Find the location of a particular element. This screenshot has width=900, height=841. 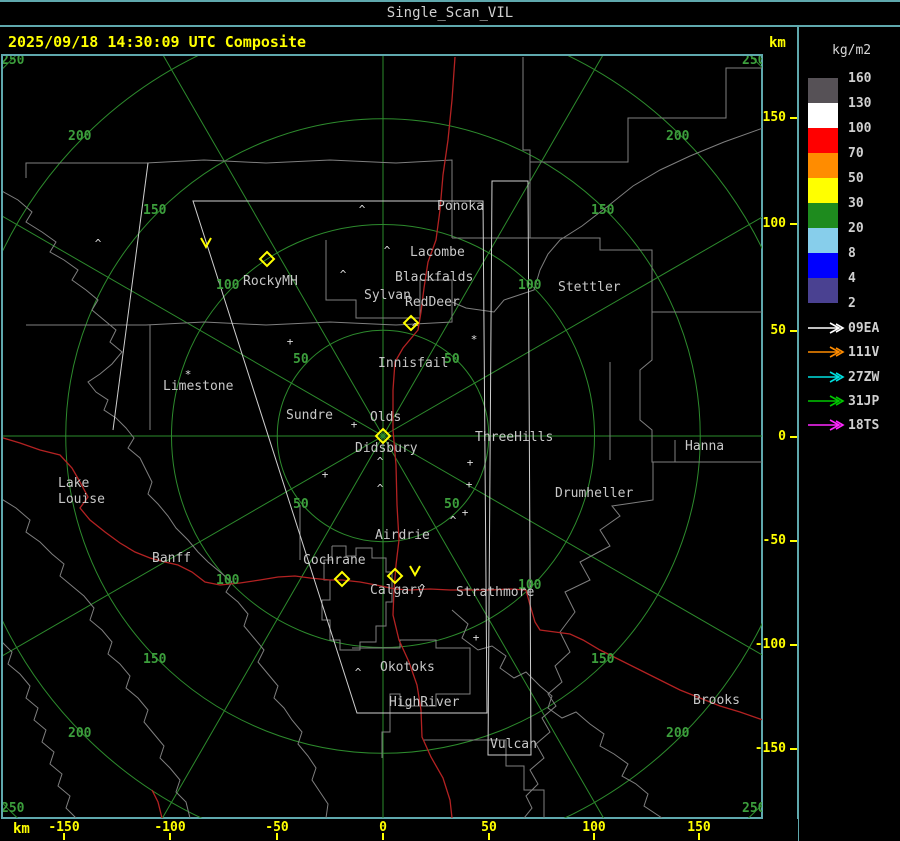

track-legend-row: 18TS is located at coordinates (850, 426).